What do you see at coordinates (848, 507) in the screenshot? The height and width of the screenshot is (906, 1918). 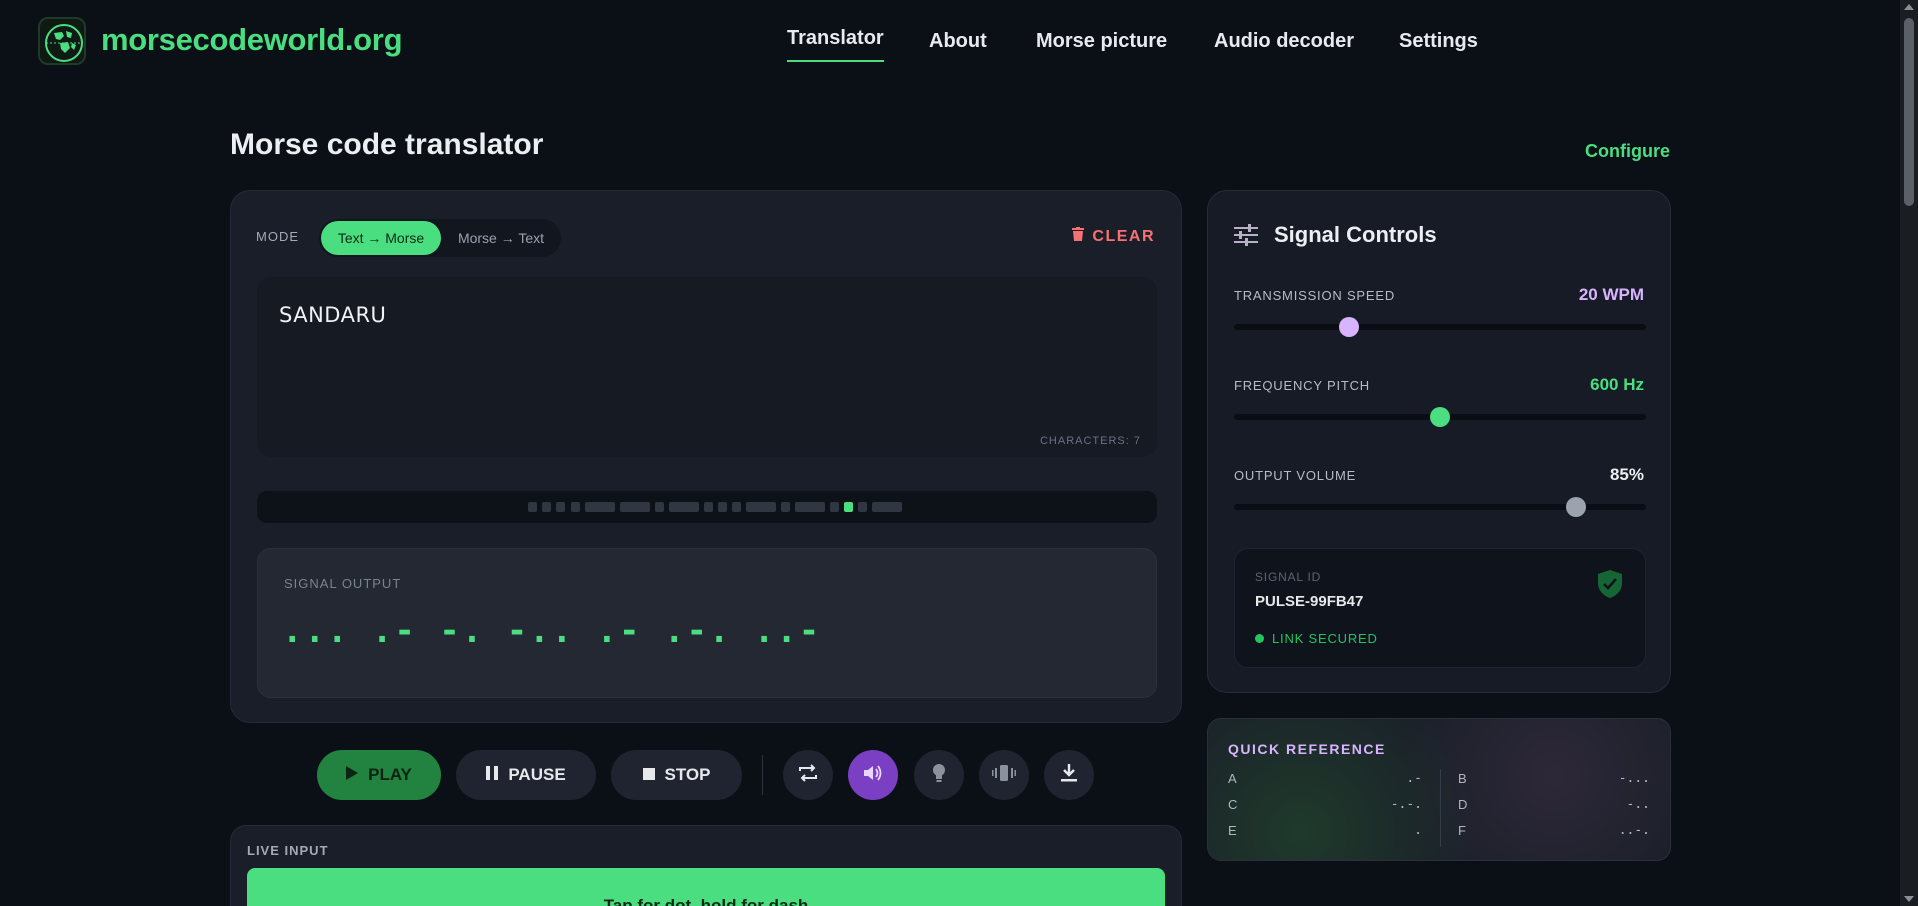 I see `signal-dot-active` at bounding box center [848, 507].